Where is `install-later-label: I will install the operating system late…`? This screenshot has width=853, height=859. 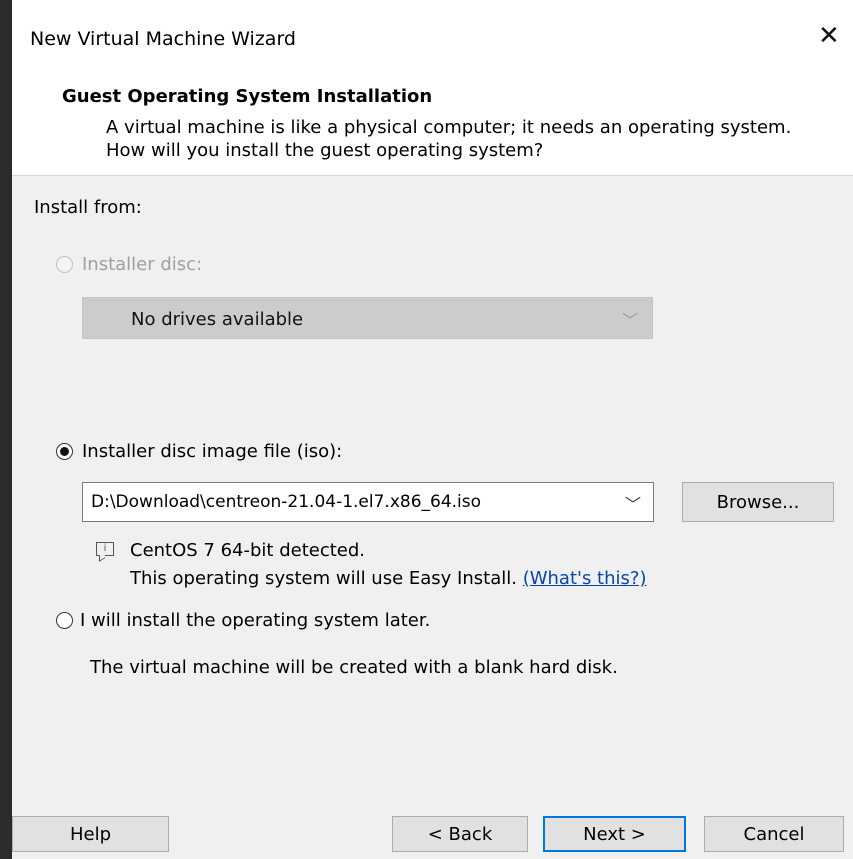 install-later-label: I will install the operating system late… is located at coordinates (255, 620).